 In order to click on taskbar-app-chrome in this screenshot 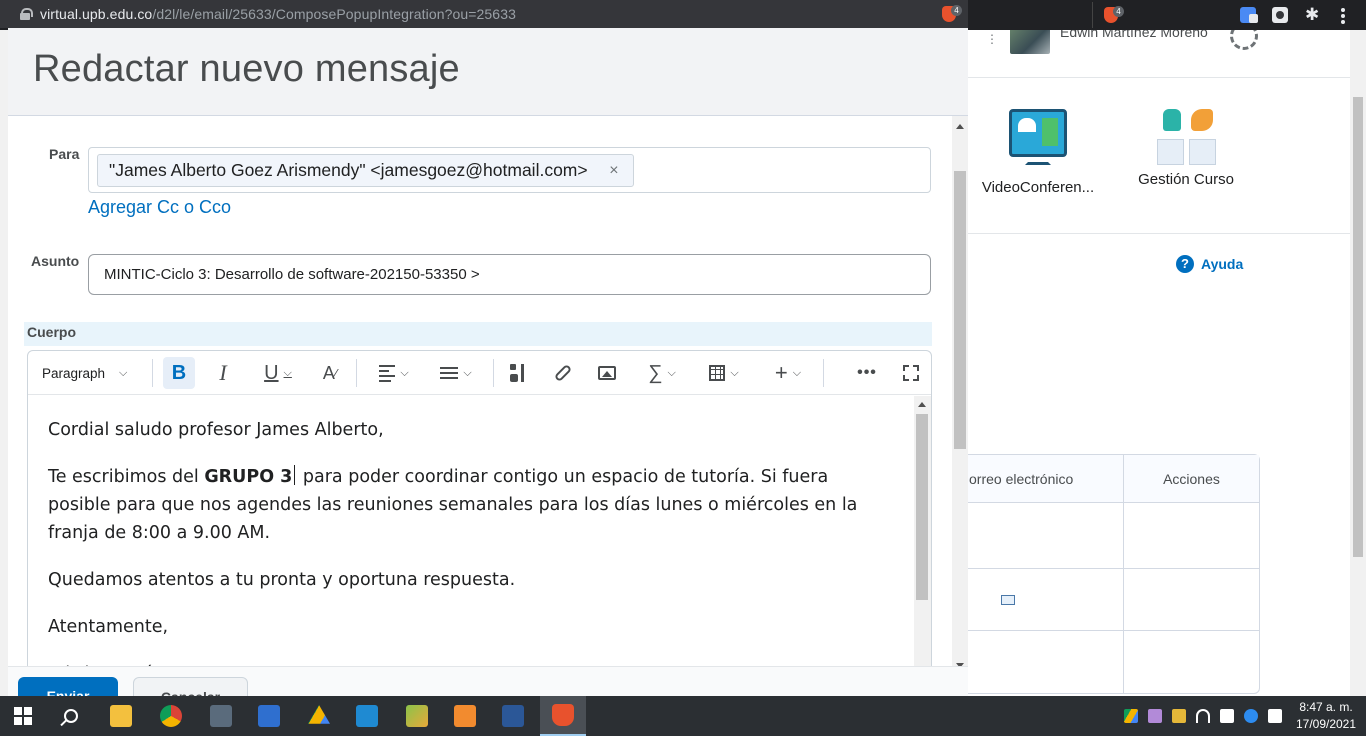, I will do `click(171, 716)`.